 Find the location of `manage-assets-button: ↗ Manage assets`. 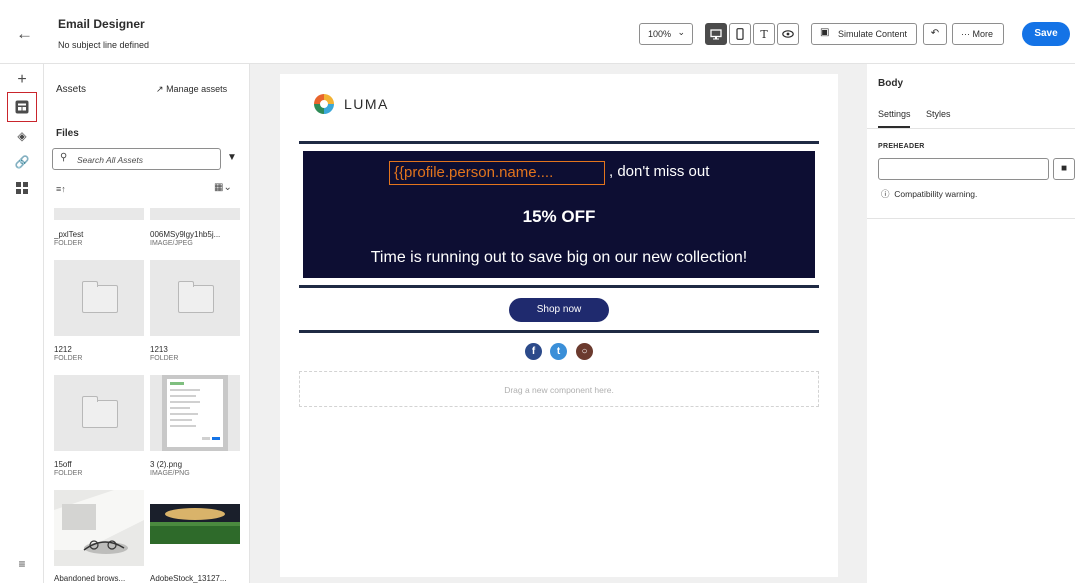

manage-assets-button: ↗ Manage assets is located at coordinates (191, 89).